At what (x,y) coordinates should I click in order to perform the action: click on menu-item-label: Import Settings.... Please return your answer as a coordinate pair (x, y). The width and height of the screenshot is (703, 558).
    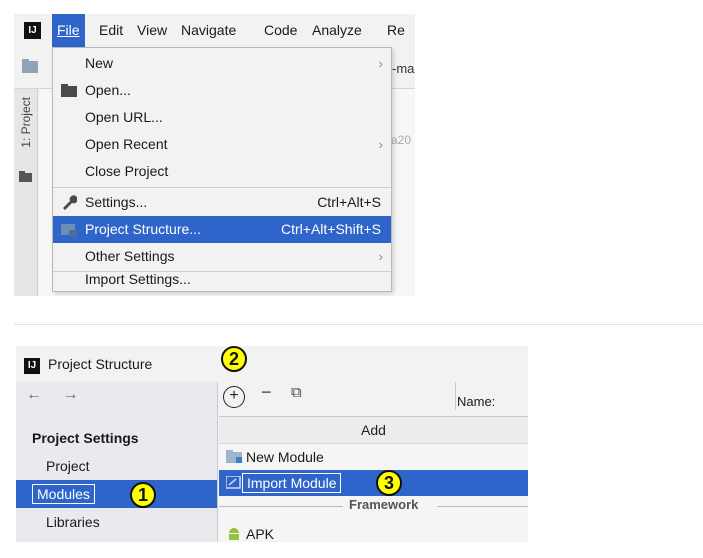
    Looking at the image, I should click on (138, 279).